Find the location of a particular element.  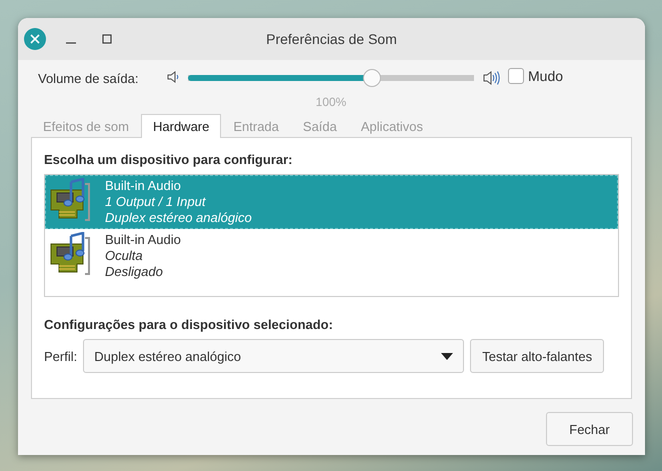

maximize-icon is located at coordinates (107, 39).